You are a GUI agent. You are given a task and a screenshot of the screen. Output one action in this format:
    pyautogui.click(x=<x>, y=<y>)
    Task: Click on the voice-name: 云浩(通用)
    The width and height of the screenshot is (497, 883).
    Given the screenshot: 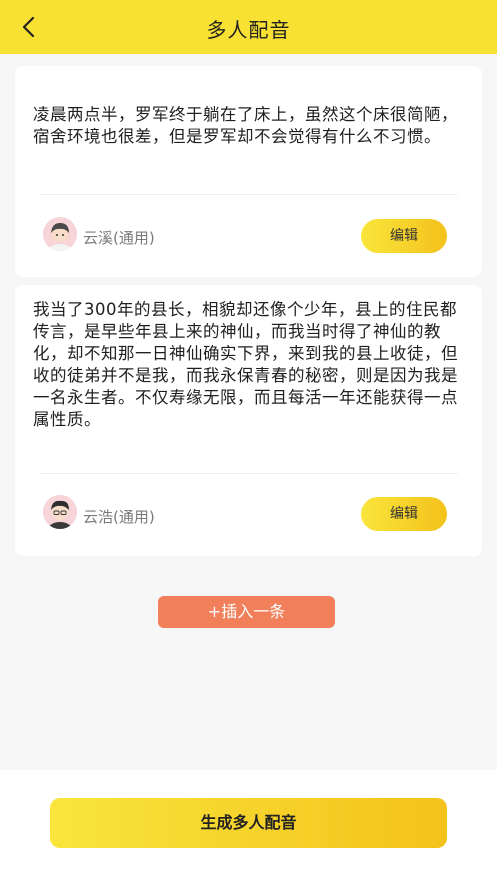 What is the action you would take?
    pyautogui.click(x=119, y=517)
    